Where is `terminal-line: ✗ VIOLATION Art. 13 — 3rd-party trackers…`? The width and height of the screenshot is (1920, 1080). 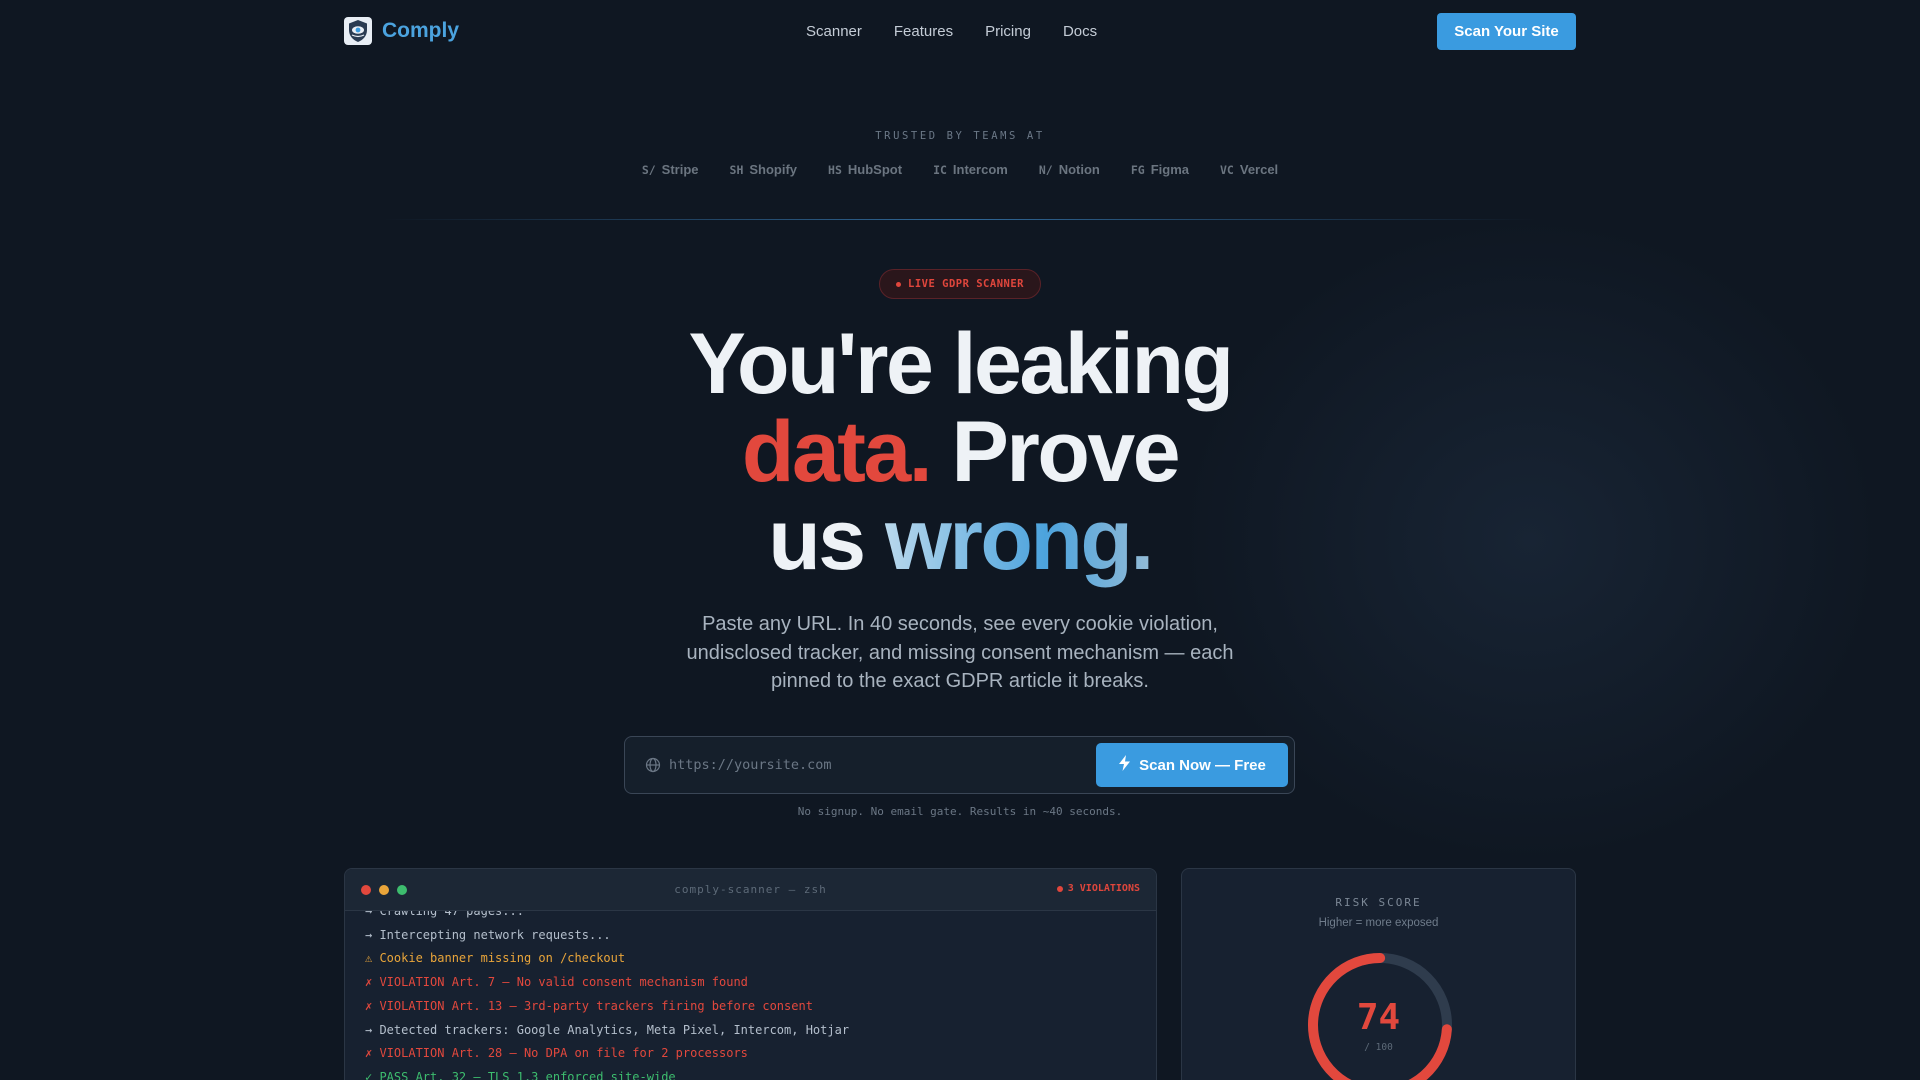
terminal-line: ✗ VIOLATION Art. 13 — 3rd-party trackers… is located at coordinates (589, 1005).